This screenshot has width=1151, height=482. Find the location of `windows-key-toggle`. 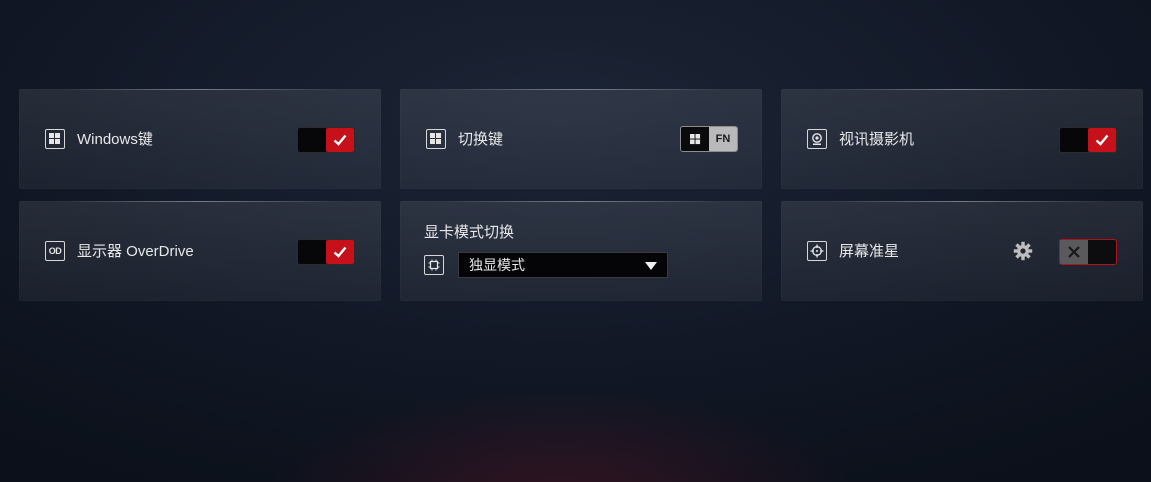

windows-key-toggle is located at coordinates (326, 140).